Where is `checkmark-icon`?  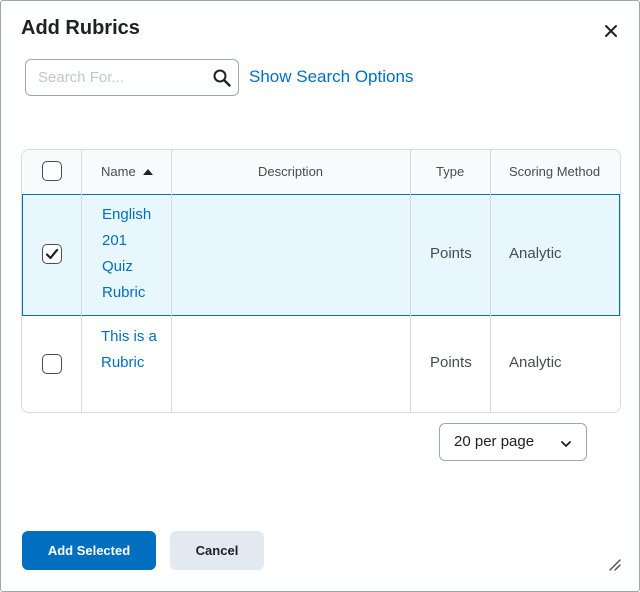 checkmark-icon is located at coordinates (52, 254).